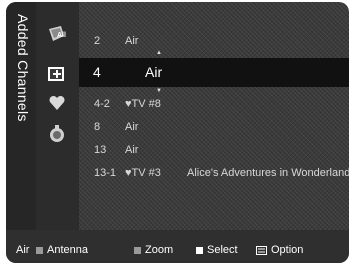  Describe the element at coordinates (137, 250) in the screenshot. I see `zoom-key-icon` at that location.